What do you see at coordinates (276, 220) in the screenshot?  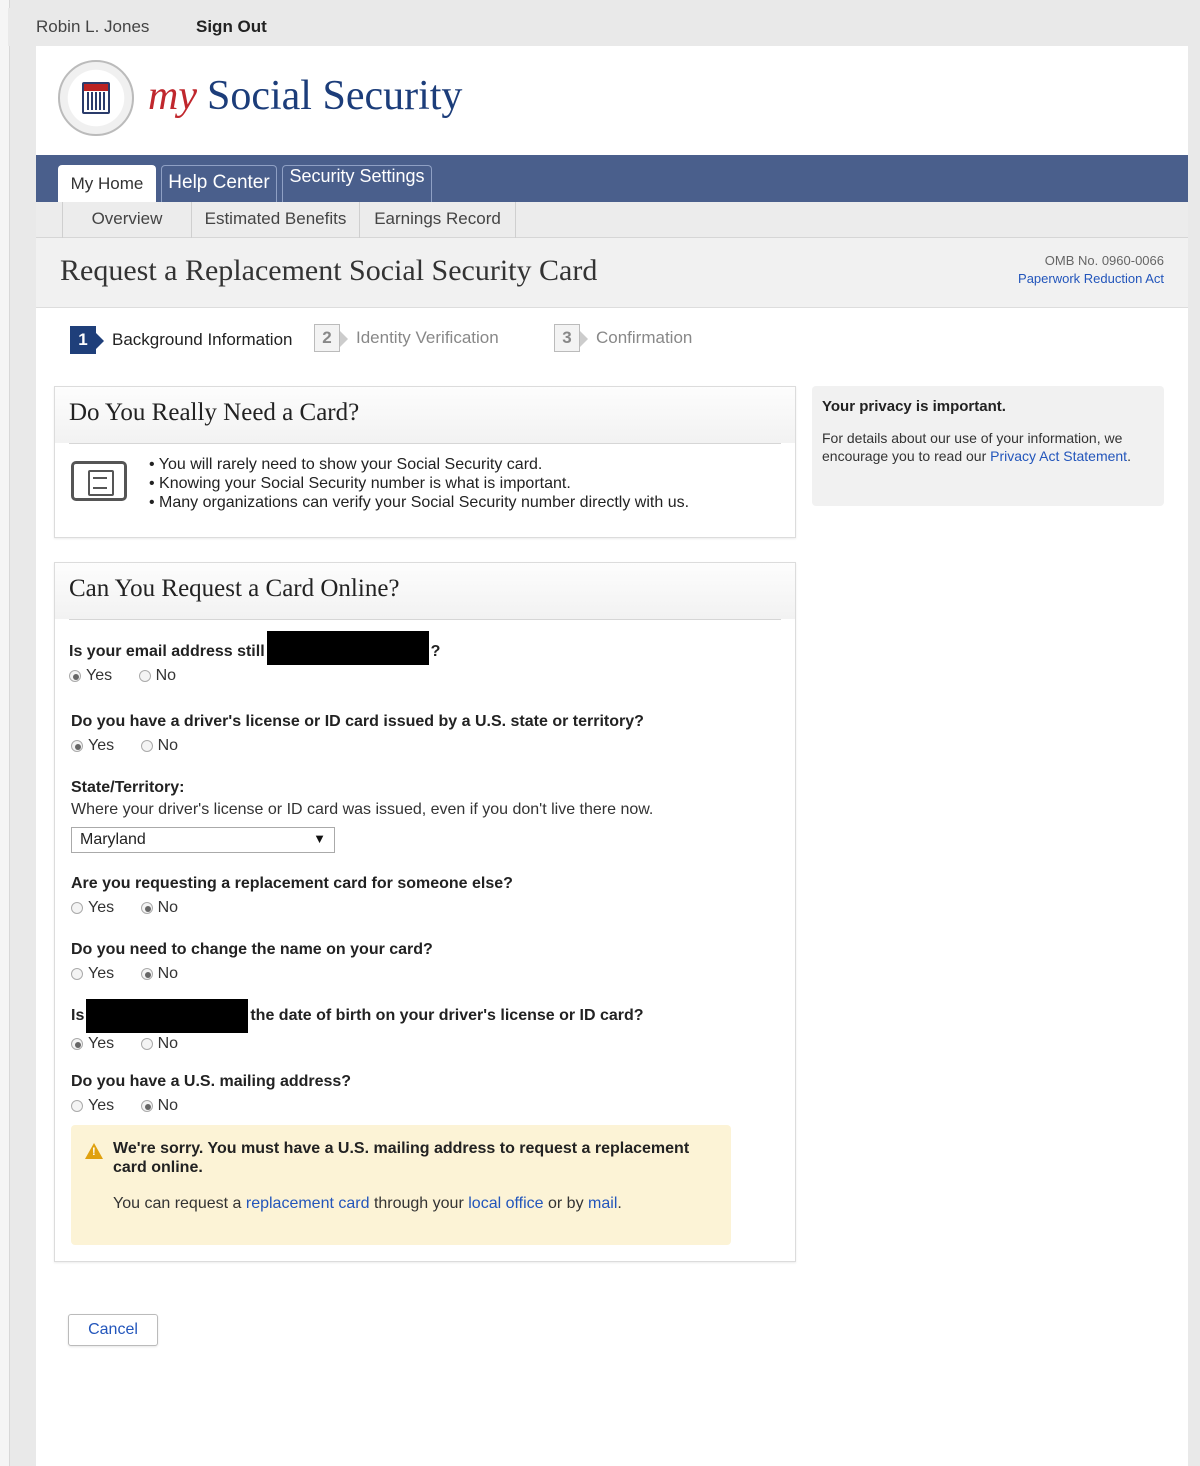 I see `subtab-estimated-benefits: Estimated Benefits` at bounding box center [276, 220].